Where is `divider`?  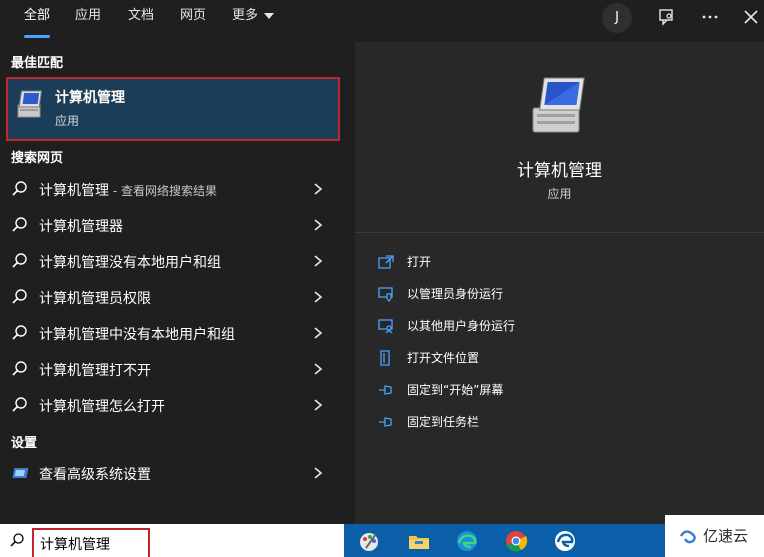 divider is located at coordinates (559, 232).